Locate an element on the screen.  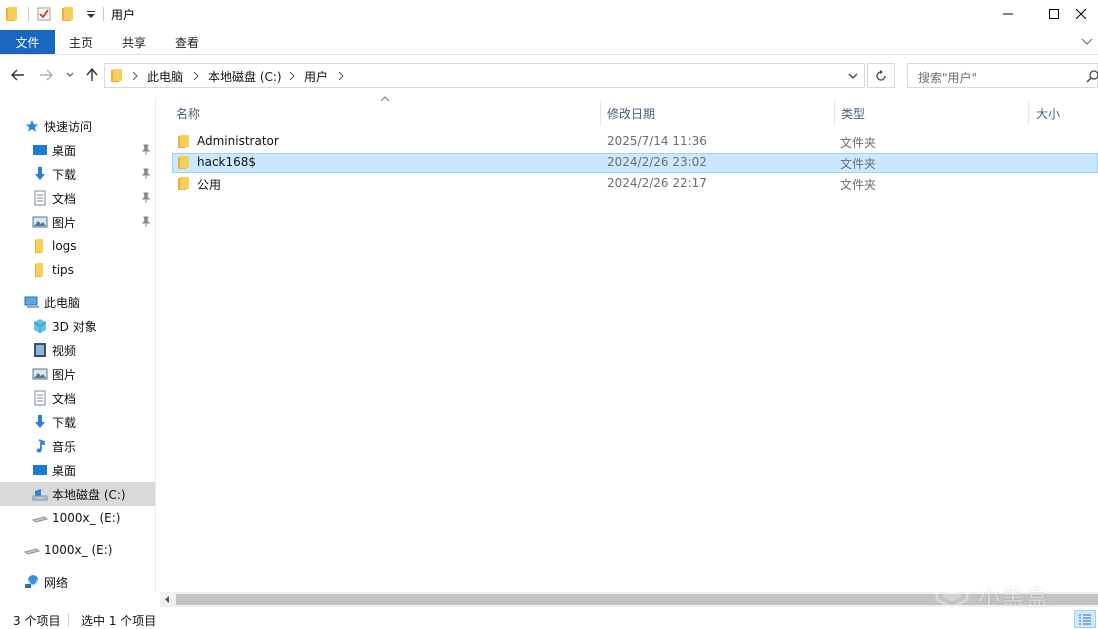
sidebar-item-drive-e: 1000x_ (E:) is located at coordinates (77, 518).